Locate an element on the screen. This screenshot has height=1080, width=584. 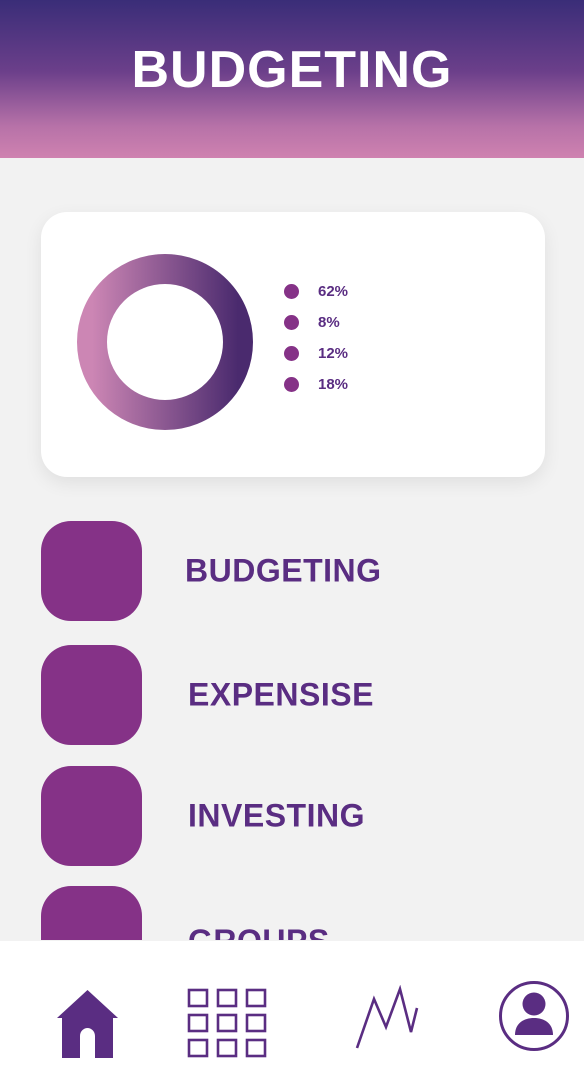
menu-item-label: BUDGETING is located at coordinates (283, 570).